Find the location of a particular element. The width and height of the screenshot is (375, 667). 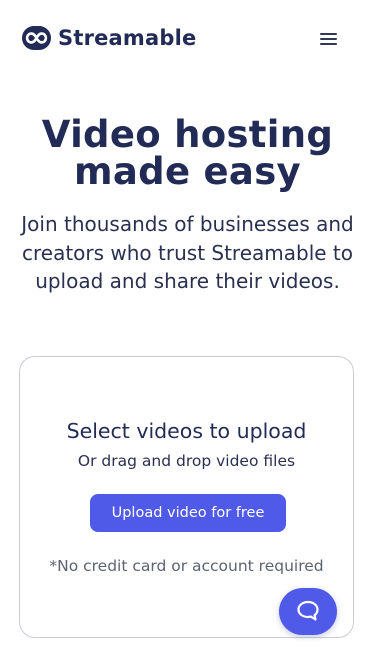

chat-launcher-button is located at coordinates (308, 611).